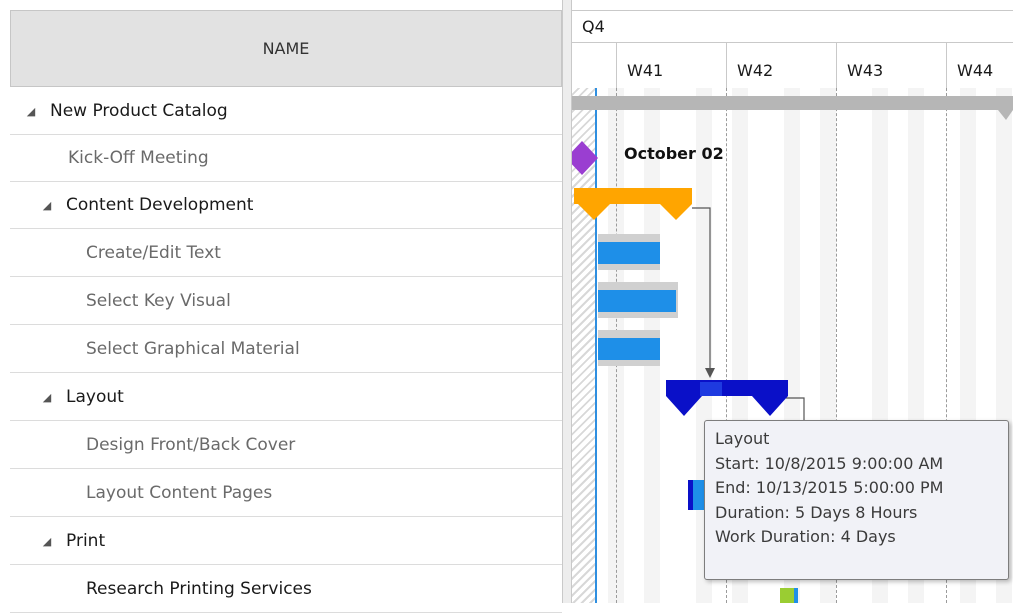 The image size is (1013, 613). Describe the element at coordinates (975, 70) in the screenshot. I see `week-label: W44` at that location.